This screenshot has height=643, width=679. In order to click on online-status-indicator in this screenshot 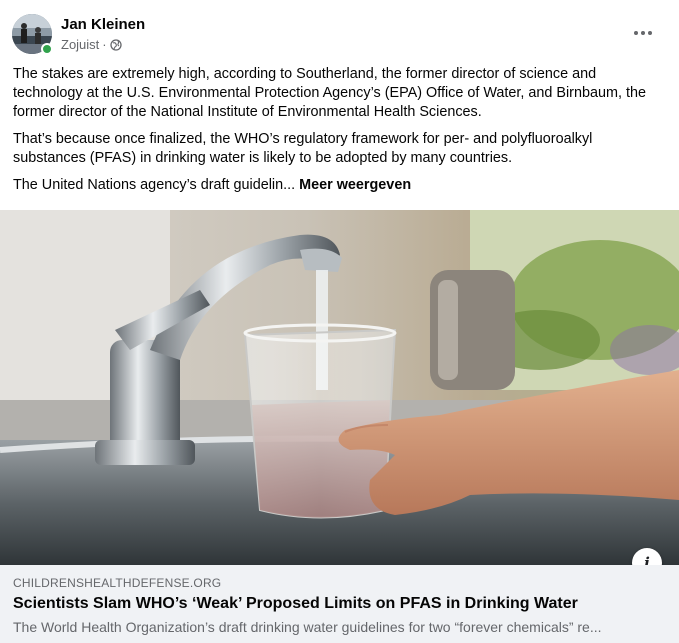, I will do `click(47, 49)`.